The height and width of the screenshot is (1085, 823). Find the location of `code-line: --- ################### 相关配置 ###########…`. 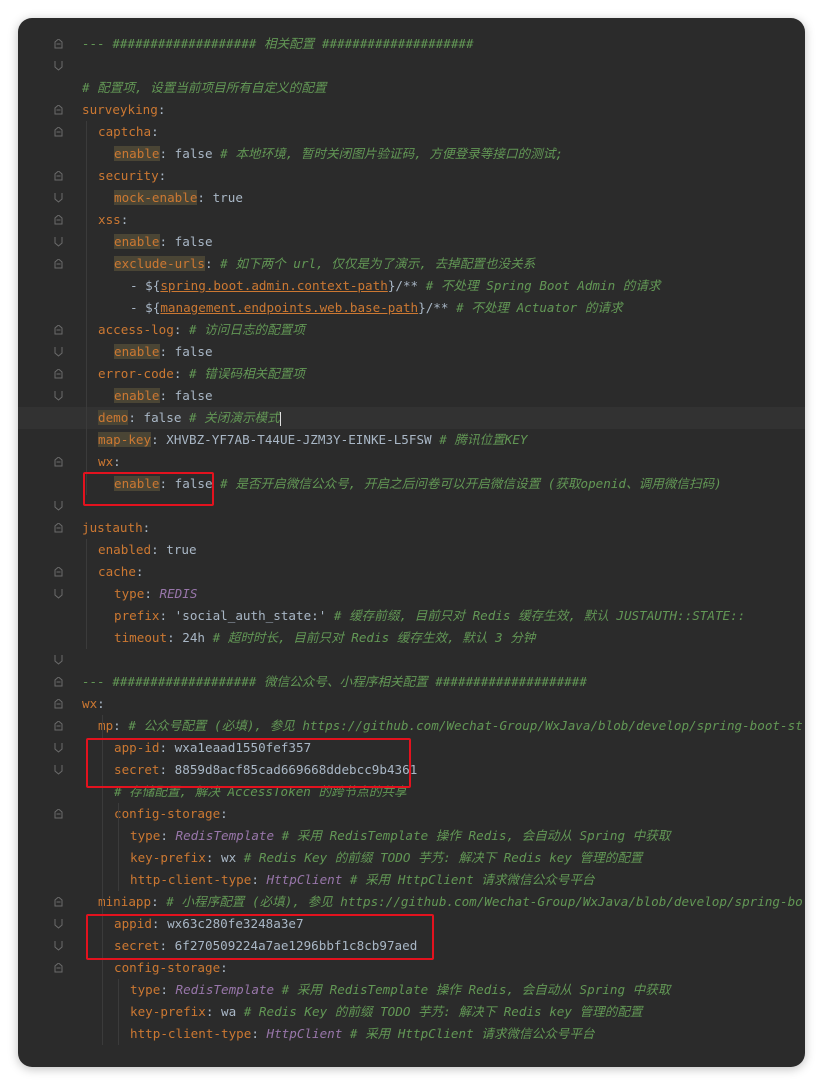

code-line: --- ################### 相关配置 ###########… is located at coordinates (411, 44).